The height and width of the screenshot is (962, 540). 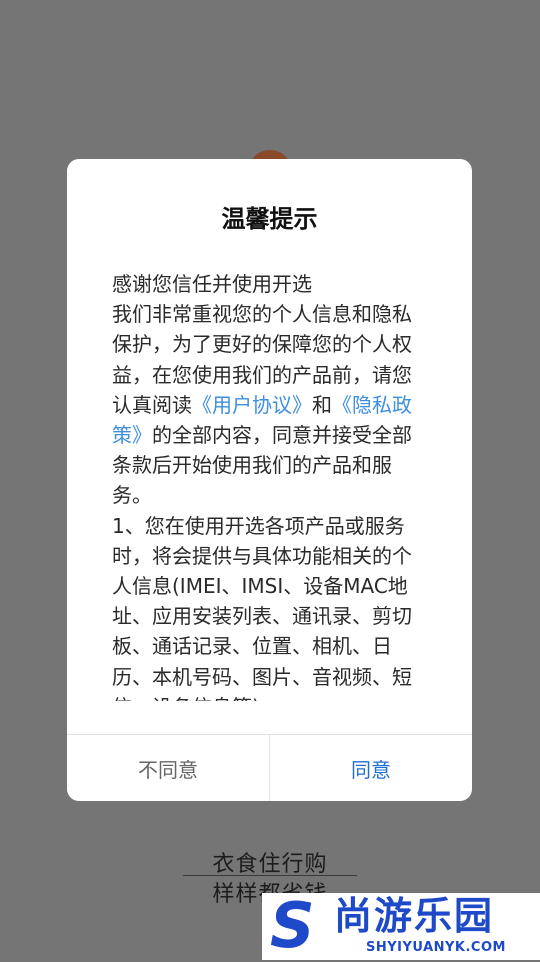 I want to click on dialog-footer: 不同意 同意, so click(x=269, y=767).